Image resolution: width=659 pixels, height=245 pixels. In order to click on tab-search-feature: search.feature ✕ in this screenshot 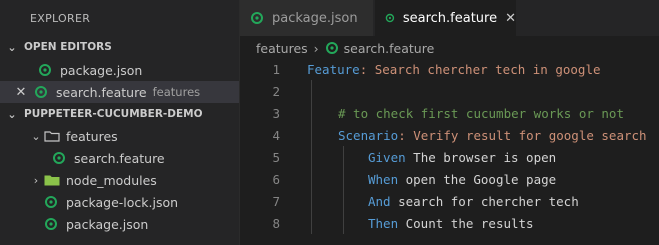, I will do `click(445, 18)`.